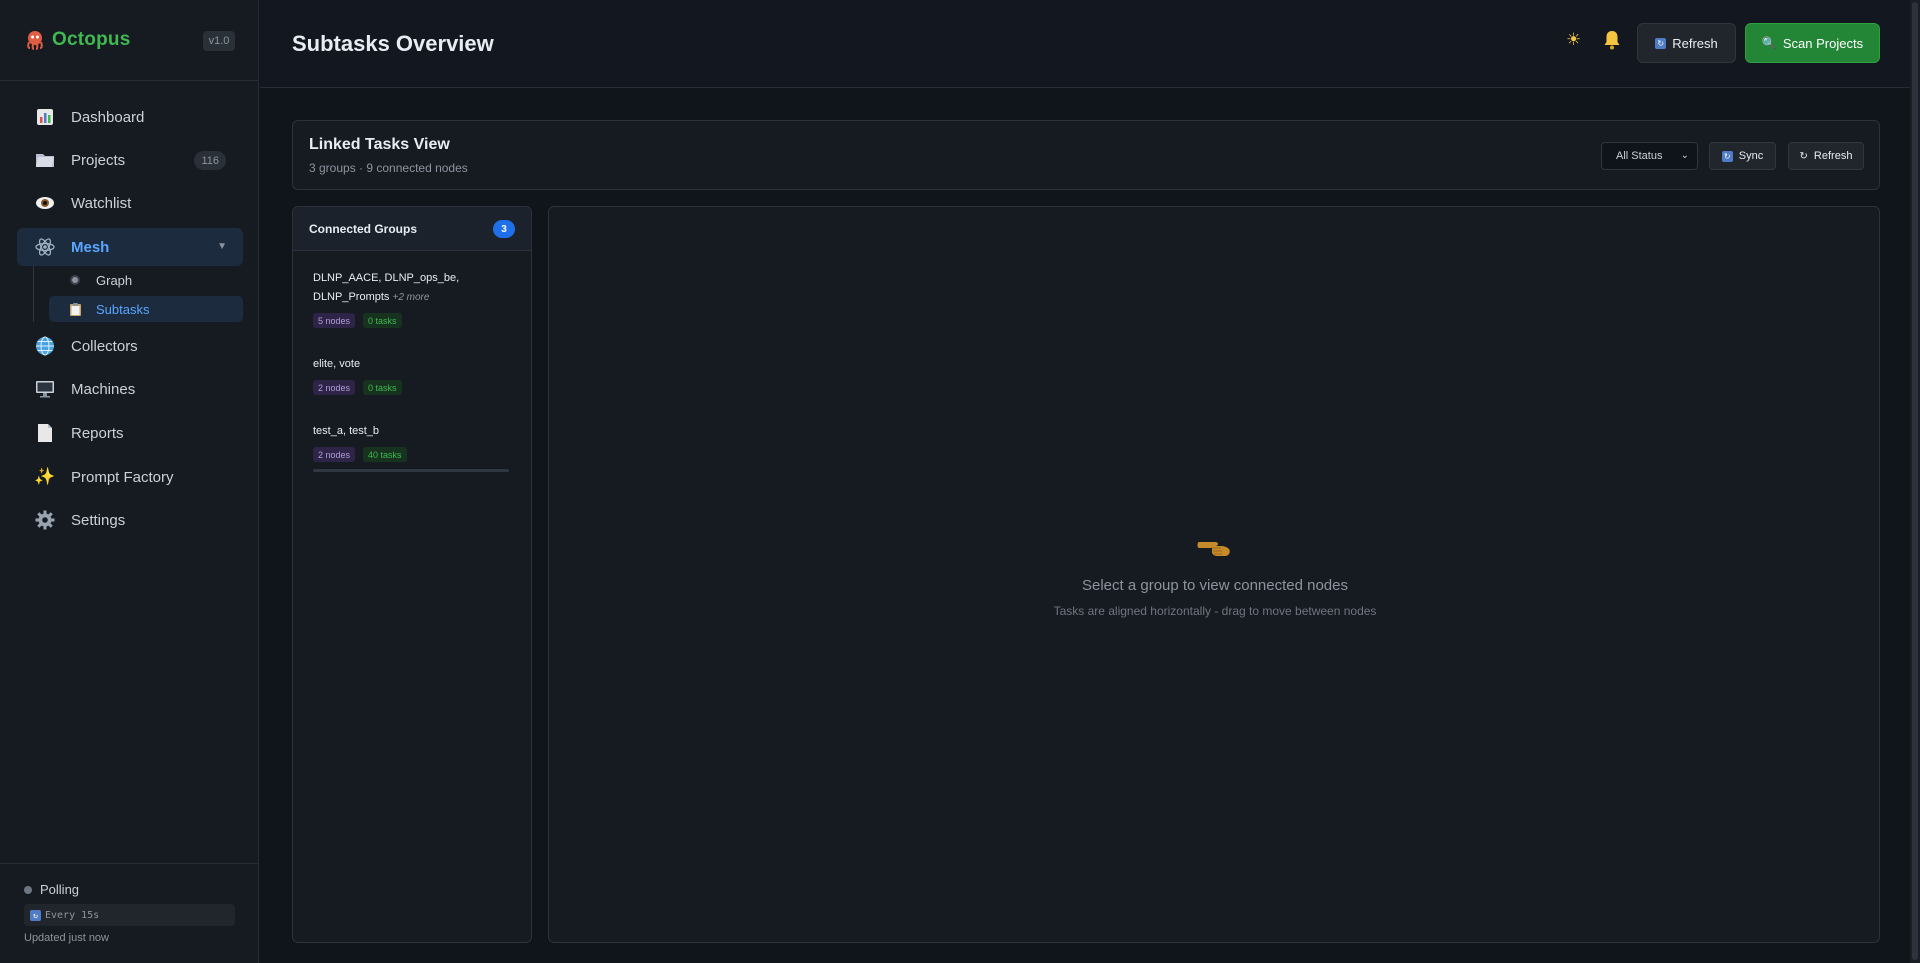 The width and height of the screenshot is (1920, 963). I want to click on sidebar-item-label: Settings, so click(98, 520).